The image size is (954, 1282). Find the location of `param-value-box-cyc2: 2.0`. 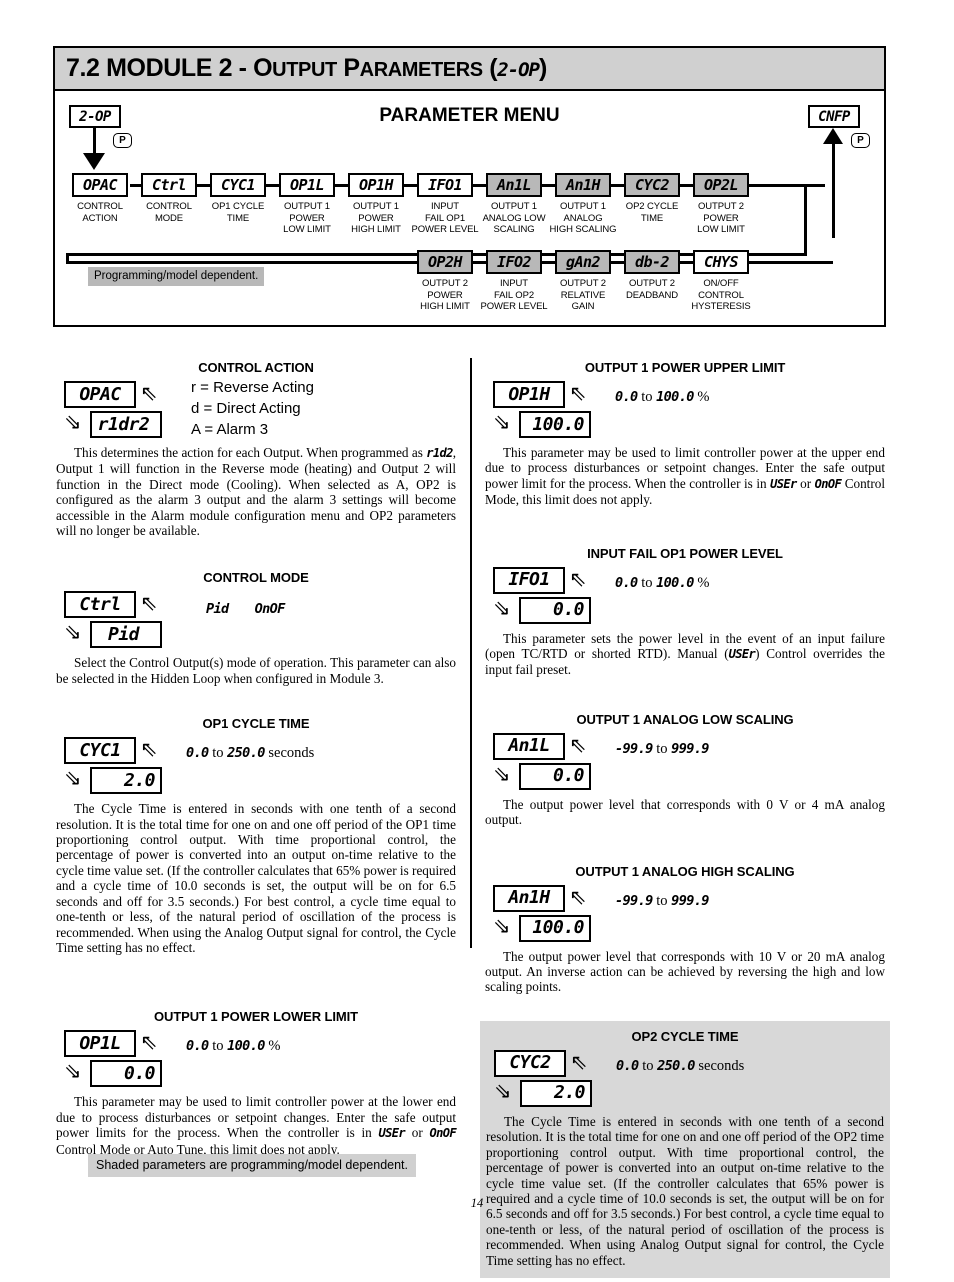

param-value-box-cyc2: 2.0 is located at coordinates (556, 1093).